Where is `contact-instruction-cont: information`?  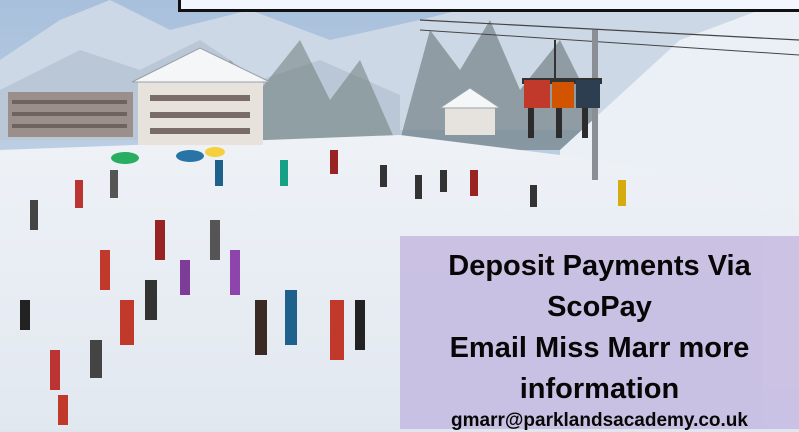
contact-instruction-cont: information is located at coordinates (599, 389).